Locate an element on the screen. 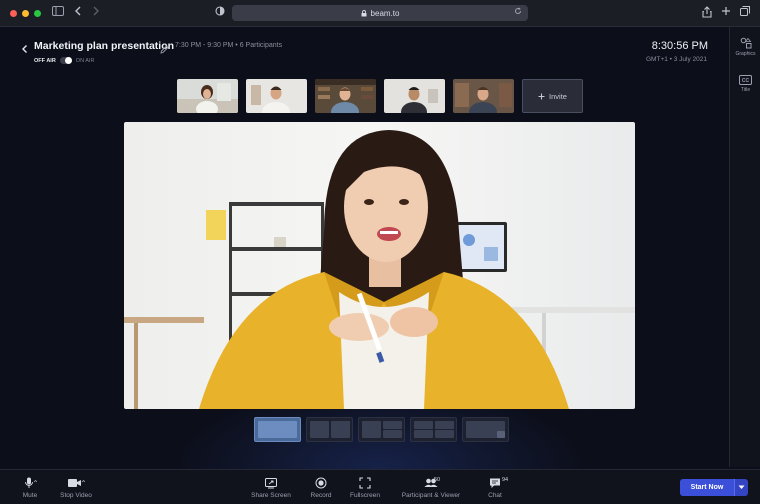 The image size is (760, 504). fullscreen-button: Fullscreen is located at coordinates (365, 488).